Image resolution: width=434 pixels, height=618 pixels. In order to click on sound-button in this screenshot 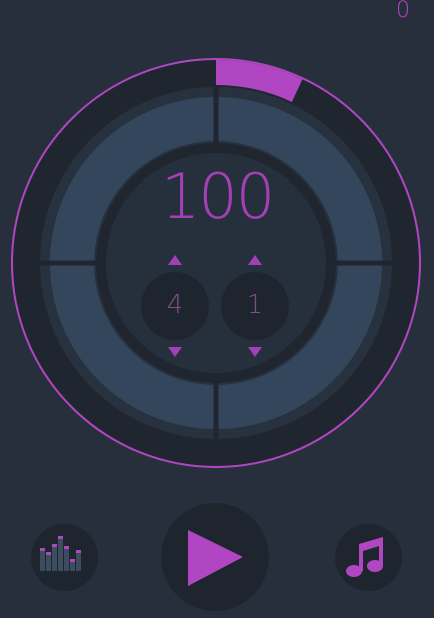, I will do `click(368, 557)`.